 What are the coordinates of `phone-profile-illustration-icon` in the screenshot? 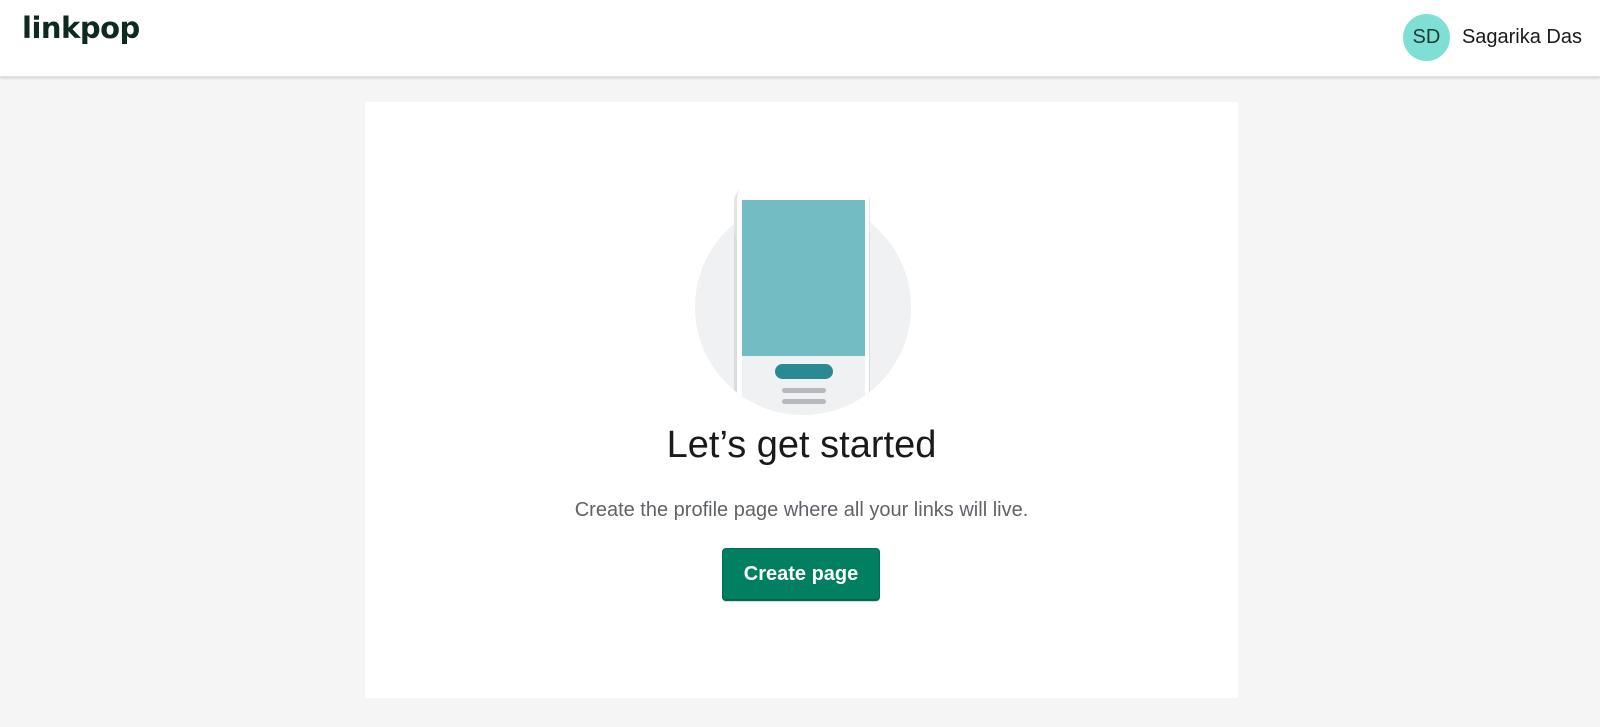 It's located at (802, 303).